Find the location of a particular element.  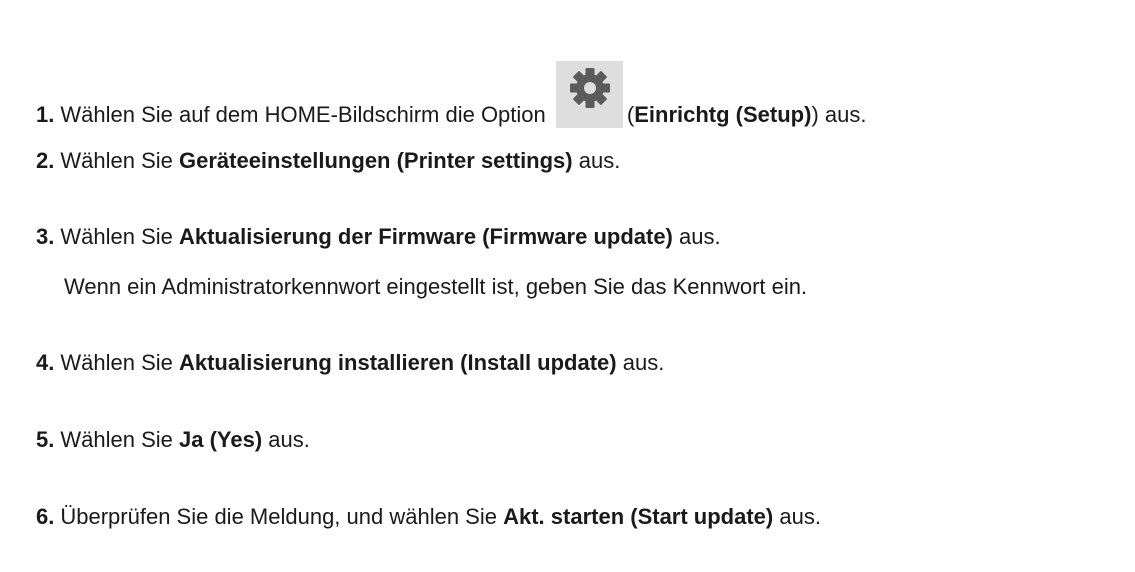

menu-option-yes: Ja (Yes) is located at coordinates (220, 439).